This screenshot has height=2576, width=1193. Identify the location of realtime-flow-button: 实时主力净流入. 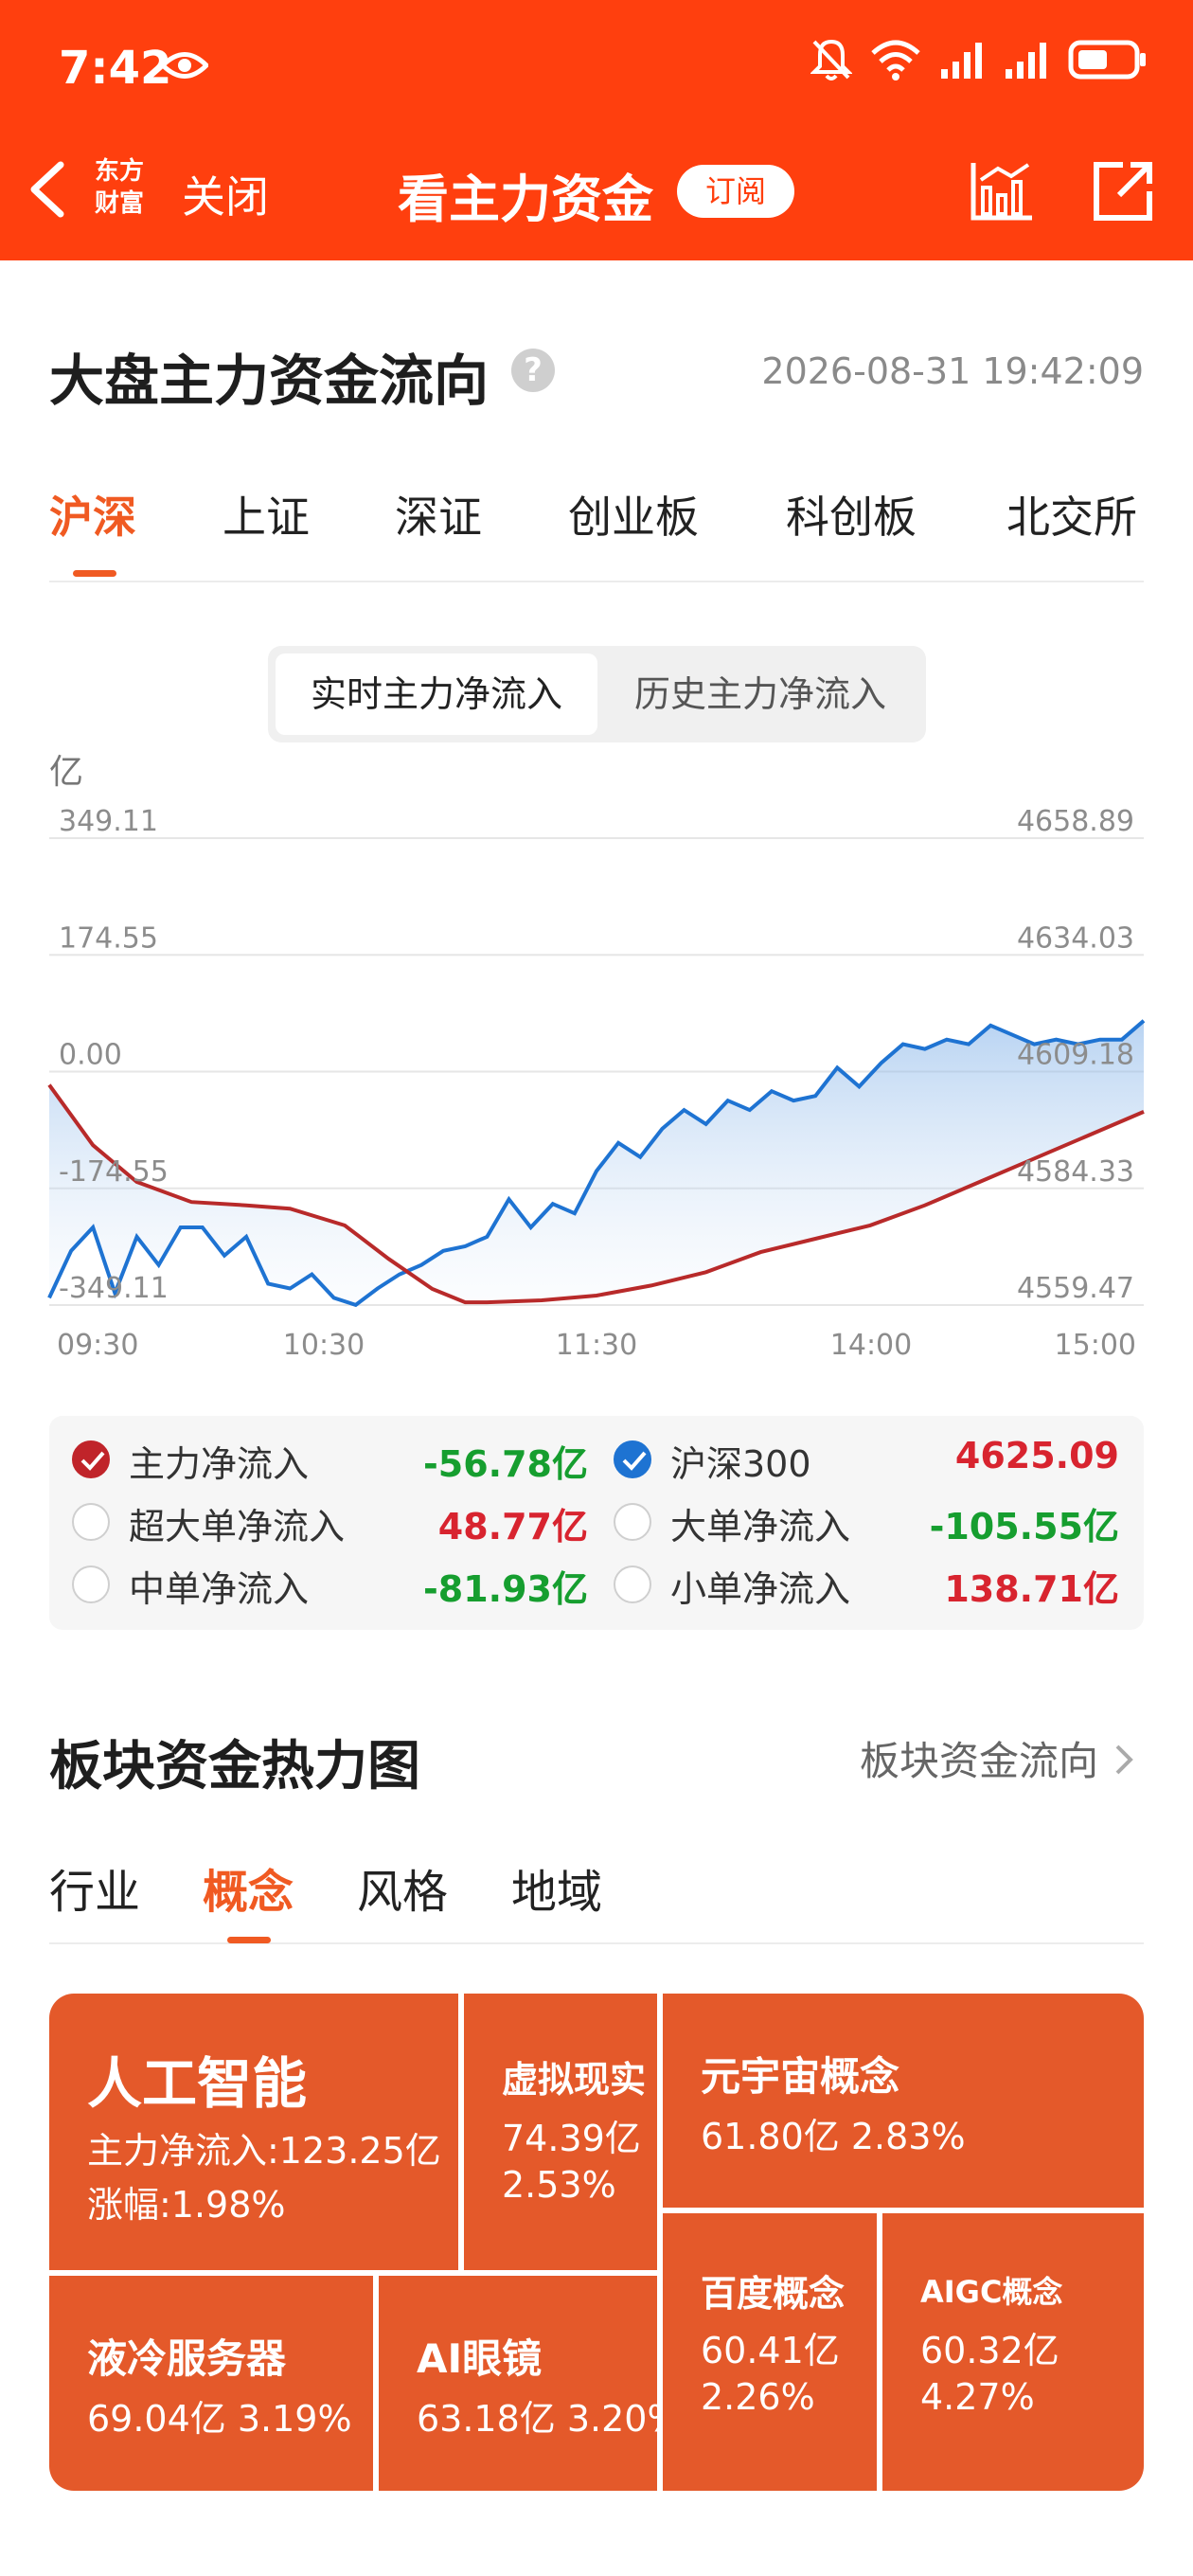
(436, 694).